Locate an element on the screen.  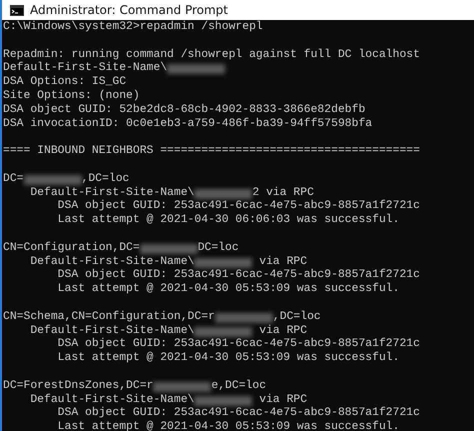
command-prompt-icon is located at coordinates (17, 10).